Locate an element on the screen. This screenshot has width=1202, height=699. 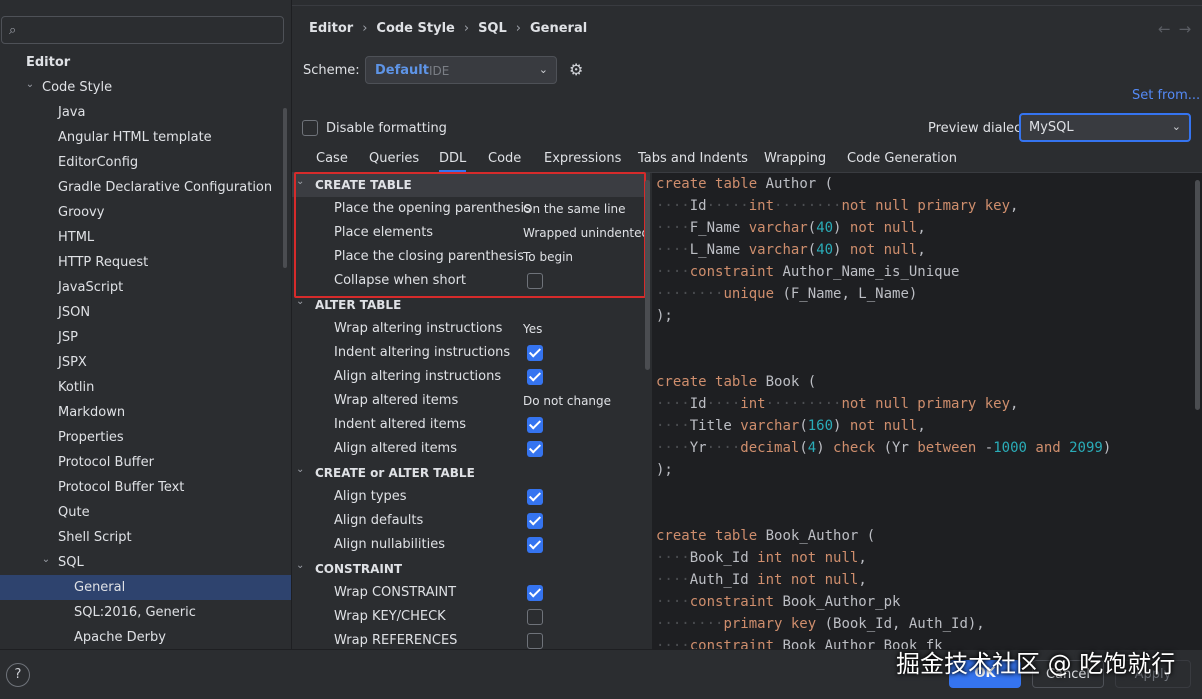
scheme-dropdown: Default IDE ⌄ is located at coordinates (461, 70).